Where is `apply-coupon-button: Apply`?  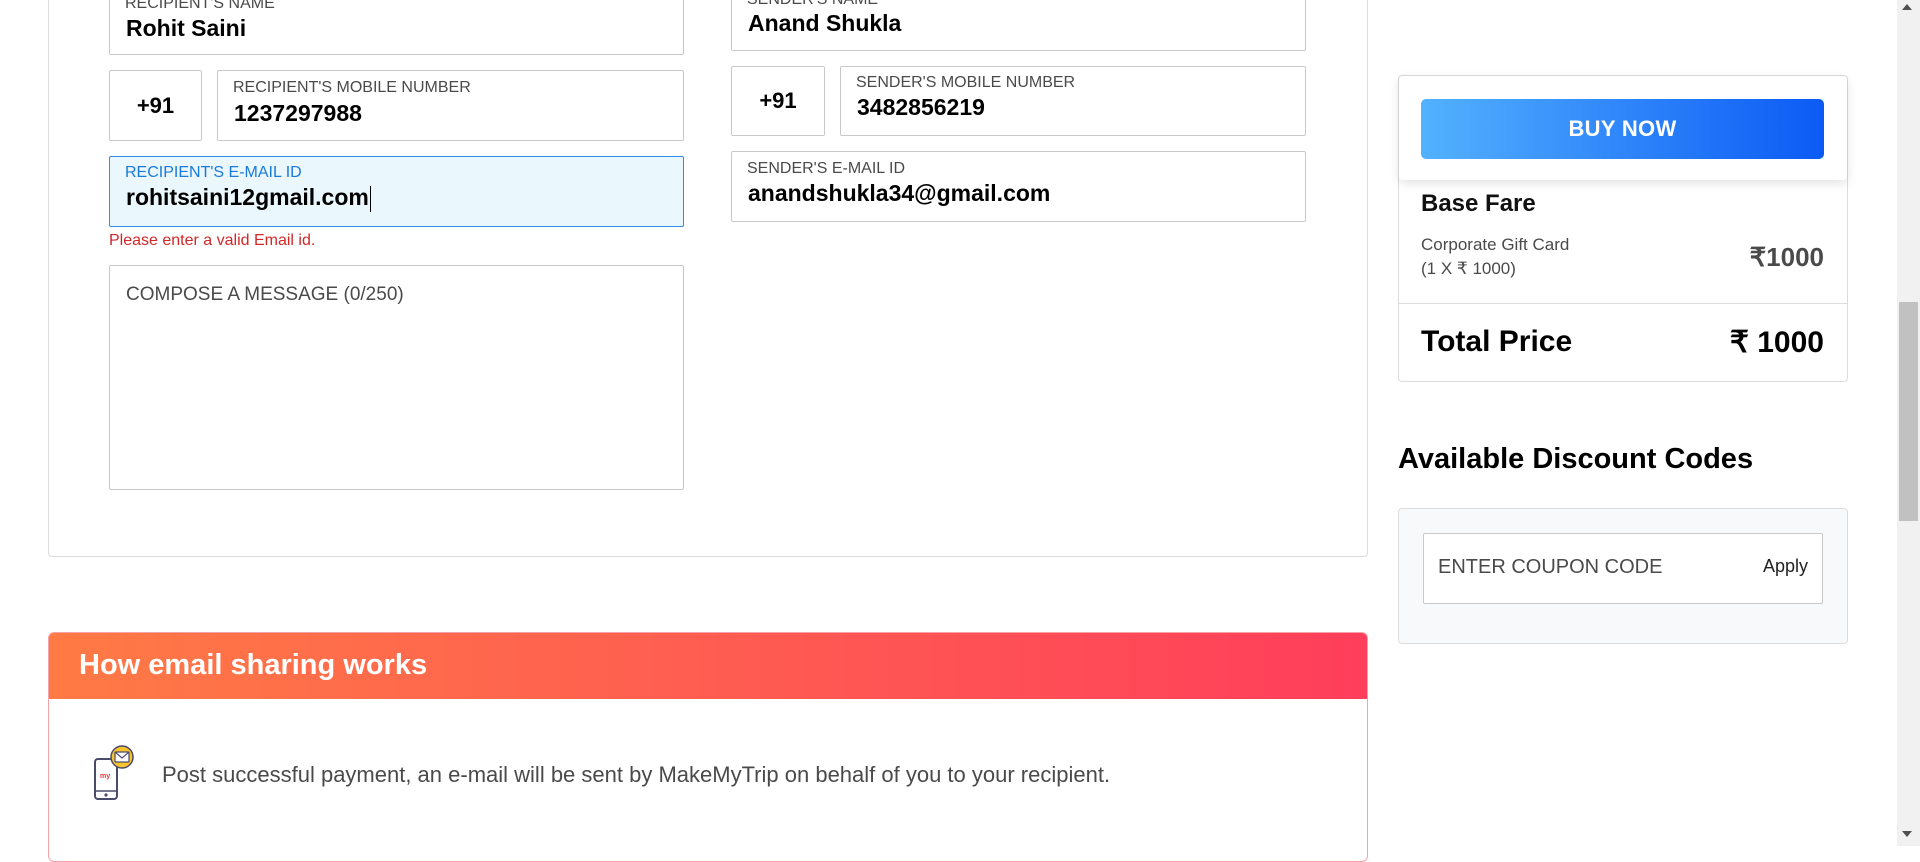
apply-coupon-button: Apply is located at coordinates (1785, 566).